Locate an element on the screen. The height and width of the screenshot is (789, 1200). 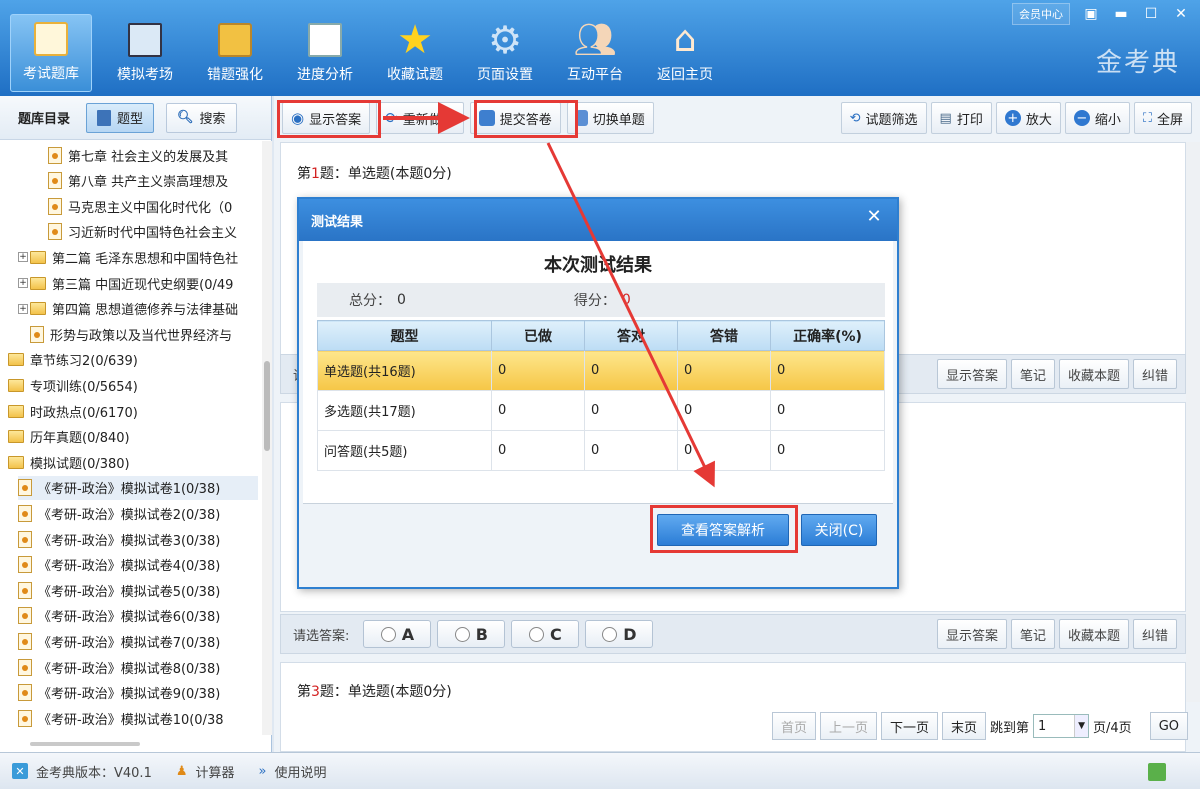
next-page-button: 下一页 is located at coordinates (909, 726).